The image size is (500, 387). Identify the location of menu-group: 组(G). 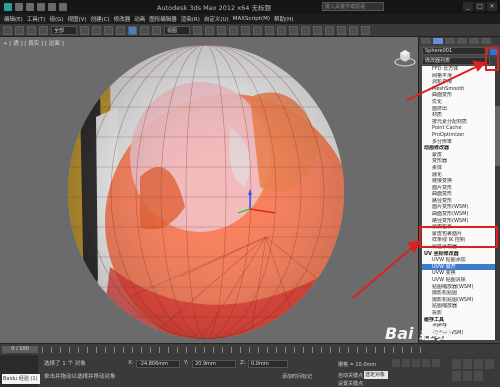
(56, 19).